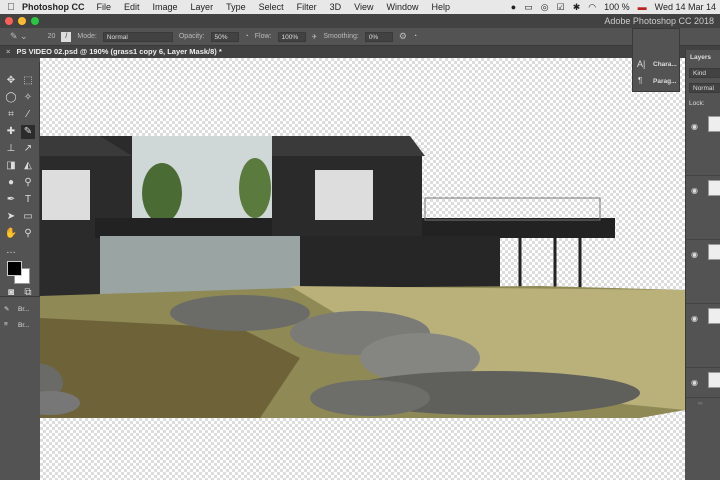 Image resolution: width=720 pixels, height=480 pixels. What do you see at coordinates (307, 7) in the screenshot?
I see `menu-filter: Filter` at bounding box center [307, 7].